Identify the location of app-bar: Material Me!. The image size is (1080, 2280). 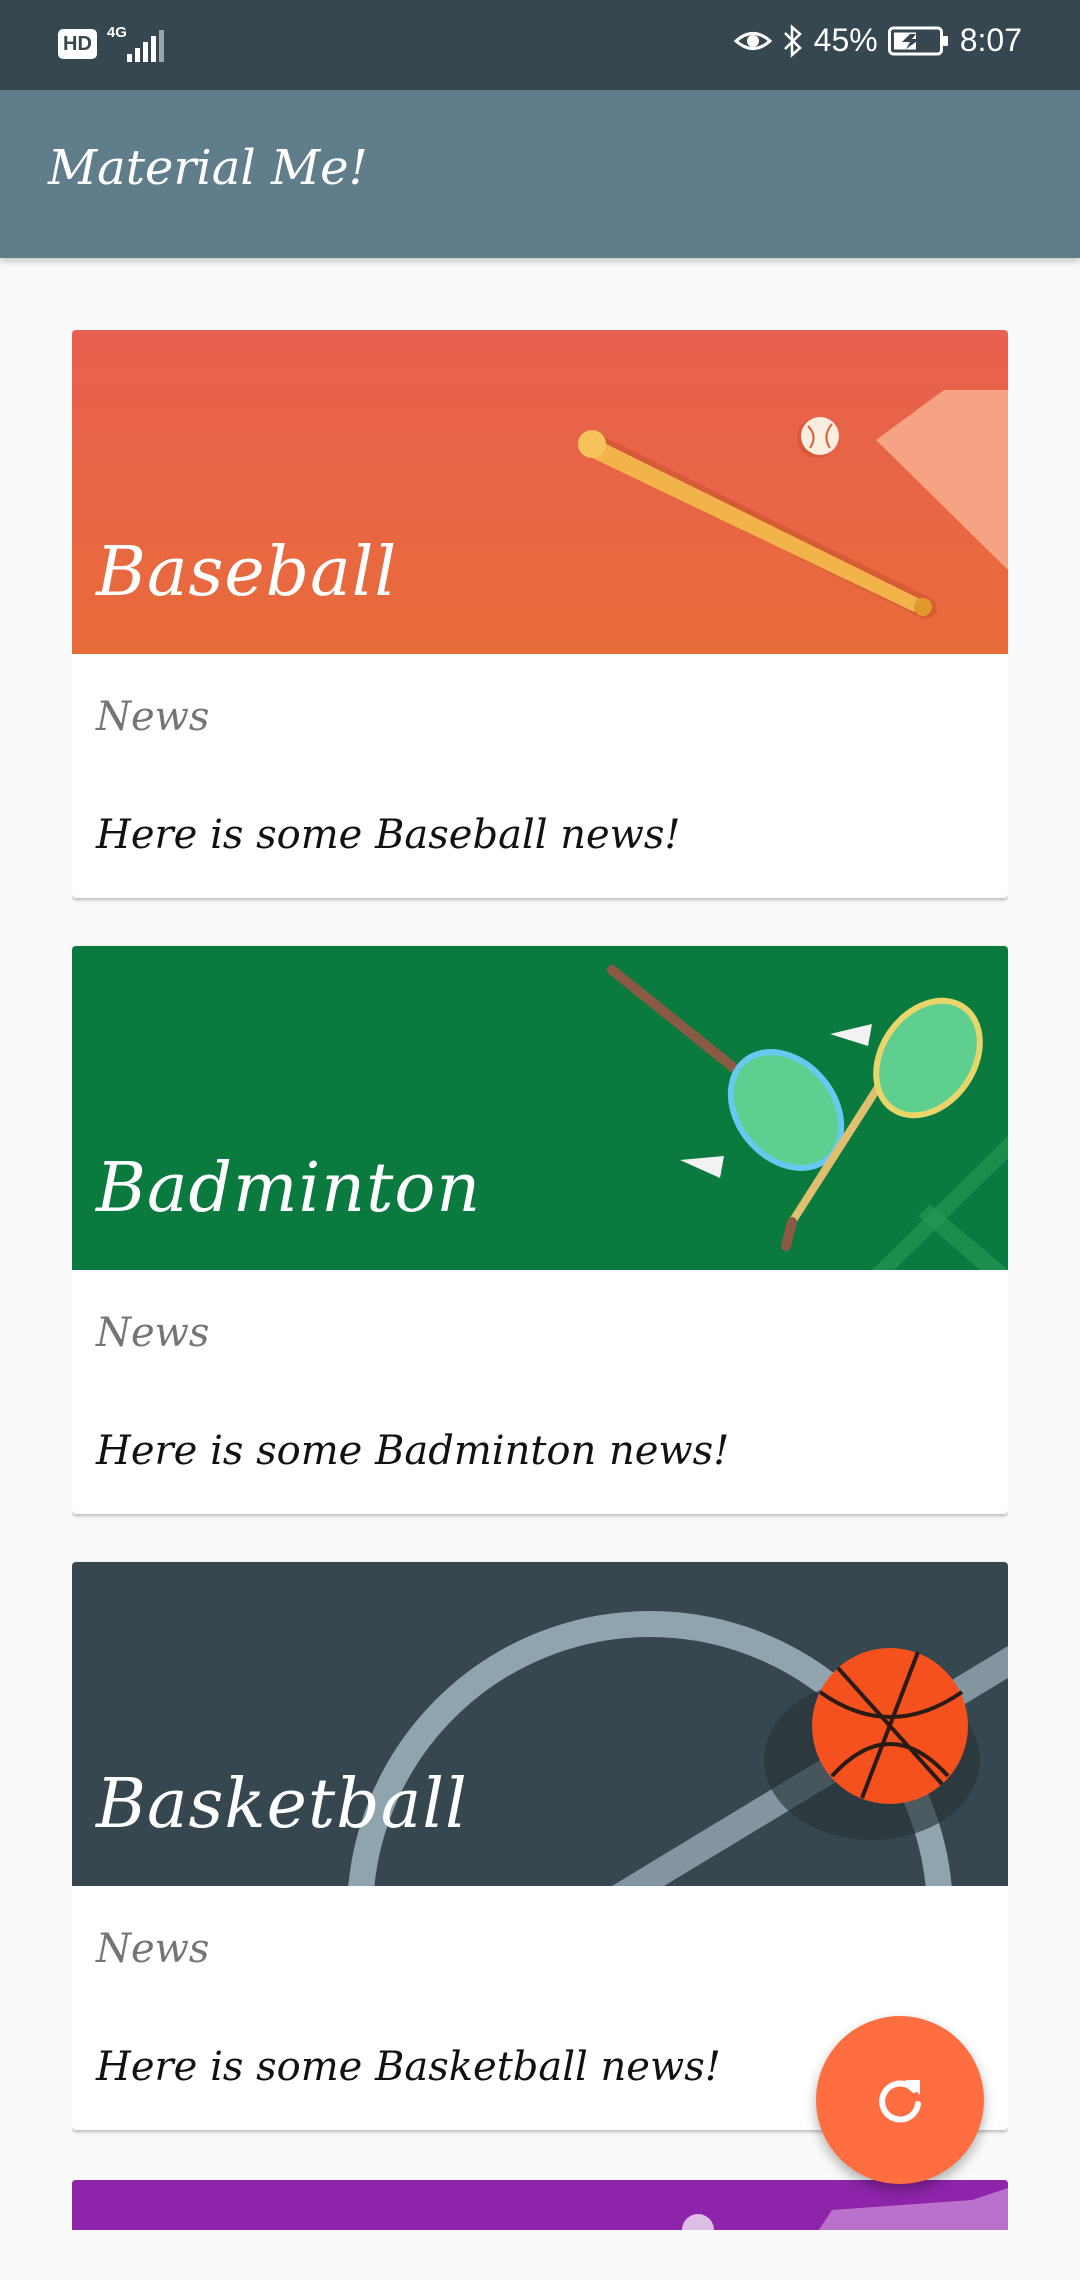
(540, 174).